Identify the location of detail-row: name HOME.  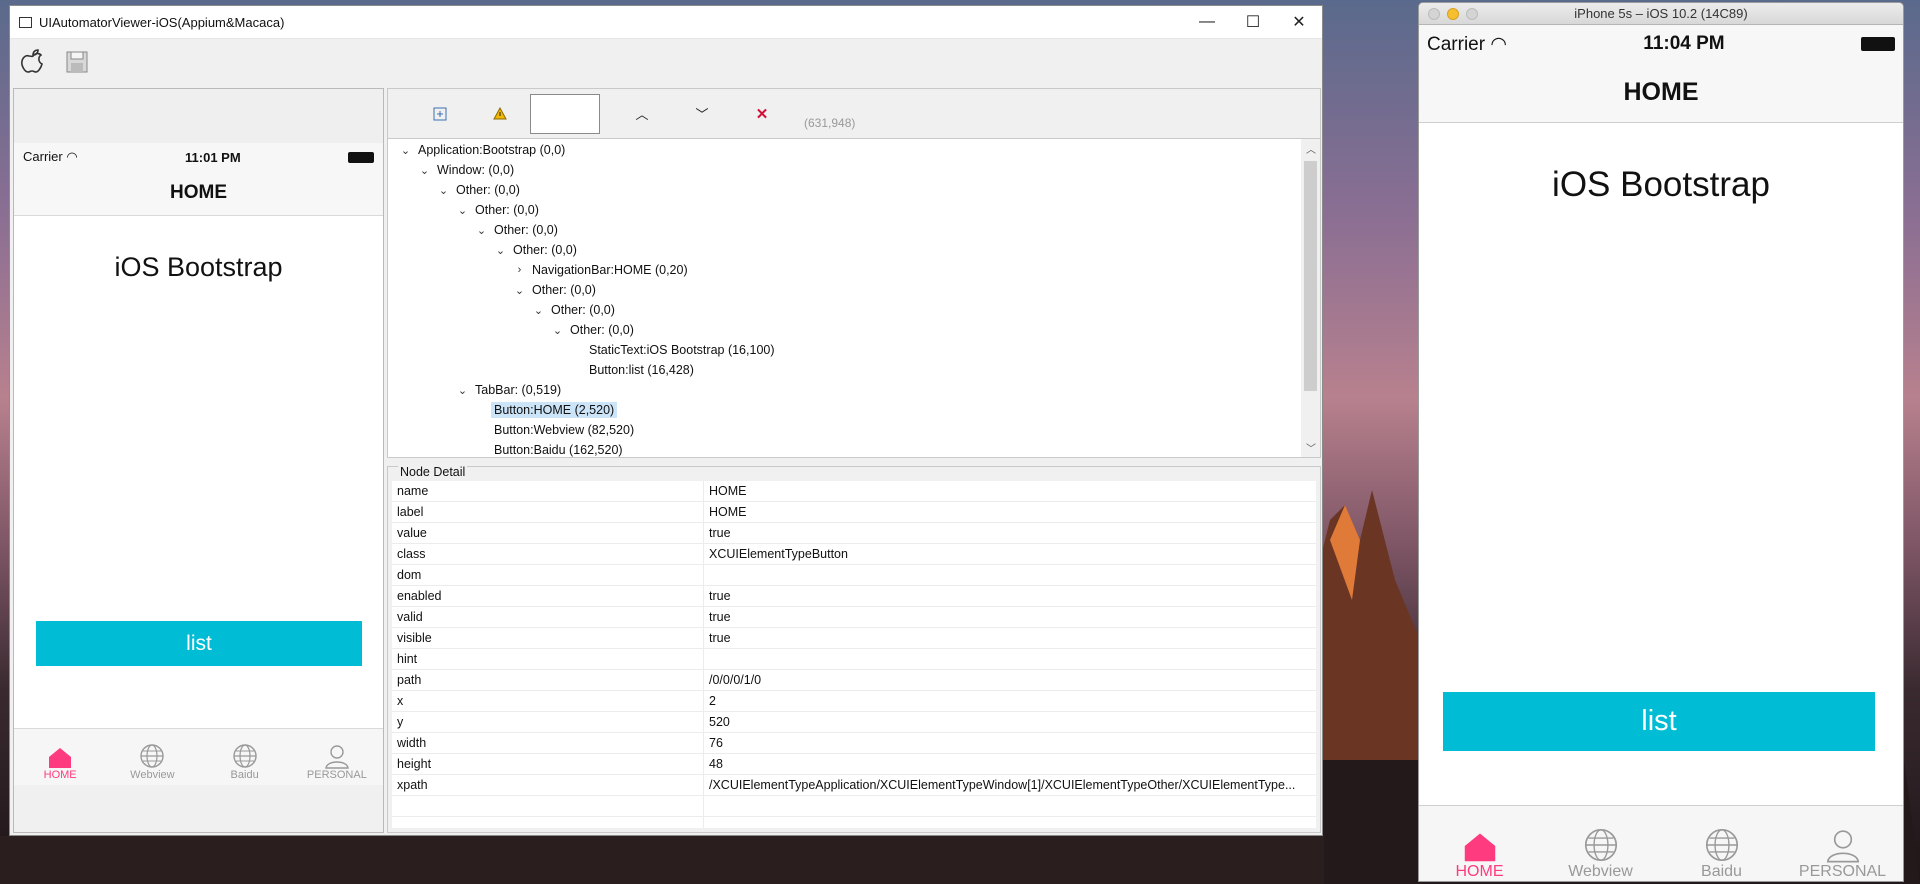
(854, 491).